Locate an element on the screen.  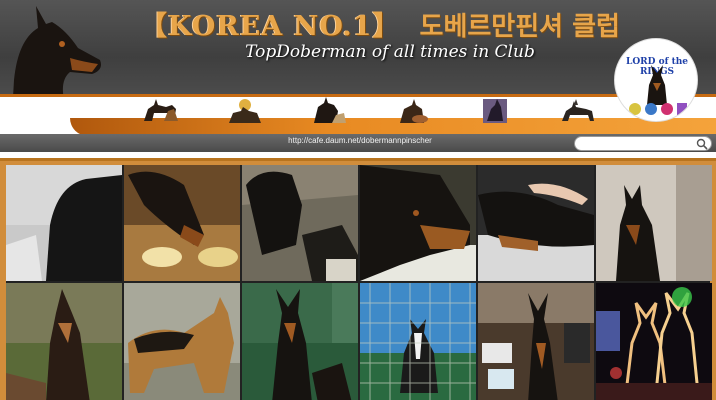
photo-dog-in-cage is located at coordinates (418, 341).